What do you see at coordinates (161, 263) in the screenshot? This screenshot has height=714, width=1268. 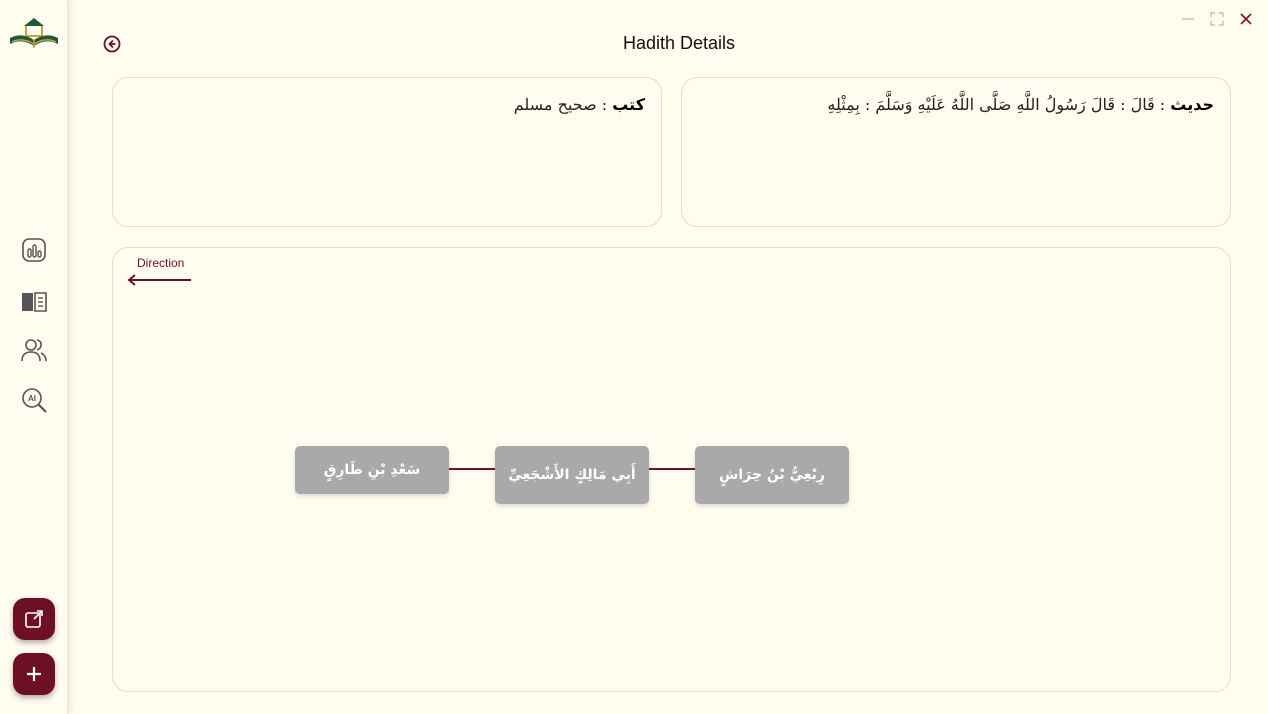 I see `direction-label: Direction` at bounding box center [161, 263].